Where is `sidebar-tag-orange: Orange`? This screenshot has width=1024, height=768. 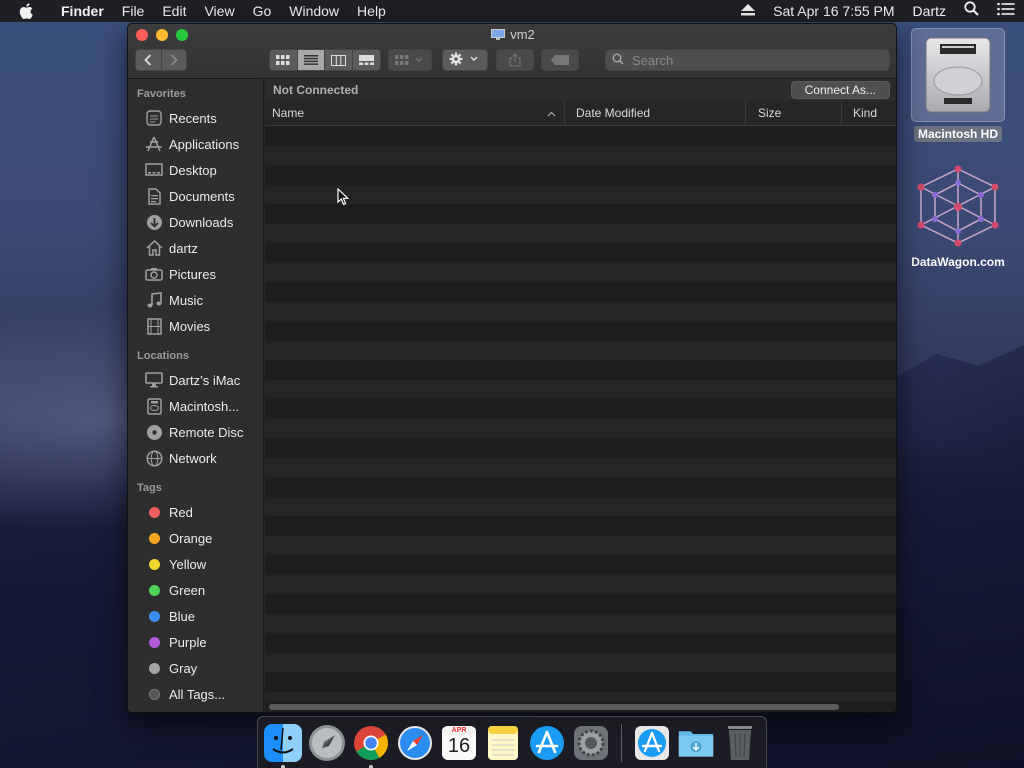 sidebar-tag-orange: Orange is located at coordinates (195, 538).